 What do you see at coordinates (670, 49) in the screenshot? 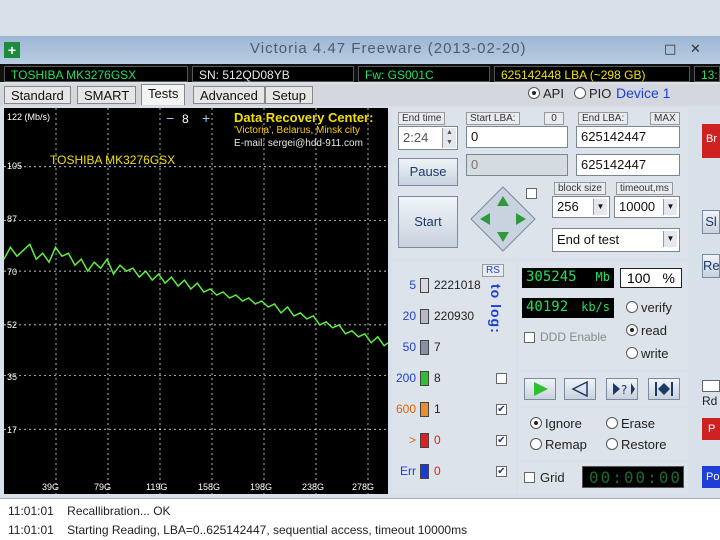
I see `maximize-button: □` at bounding box center [670, 49].